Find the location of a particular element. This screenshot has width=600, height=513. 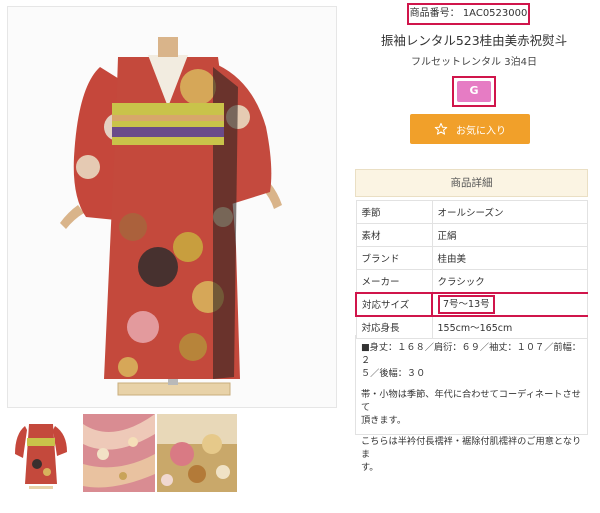

coordination-note: 帯・小物は季節、年代に合わせてコーディネートさせて 頂きます。 is located at coordinates (471, 407).